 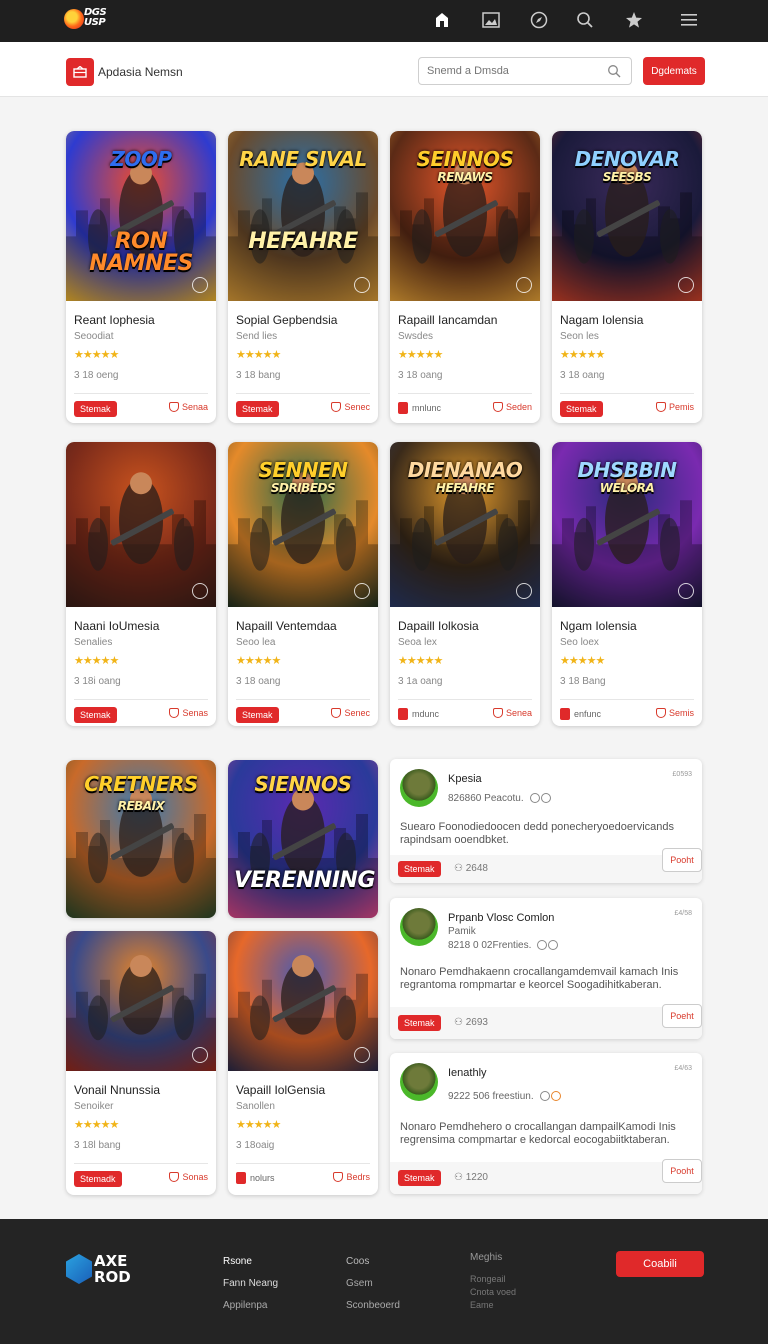 What do you see at coordinates (614, 71) in the screenshot?
I see `search-magnifier-icon` at bounding box center [614, 71].